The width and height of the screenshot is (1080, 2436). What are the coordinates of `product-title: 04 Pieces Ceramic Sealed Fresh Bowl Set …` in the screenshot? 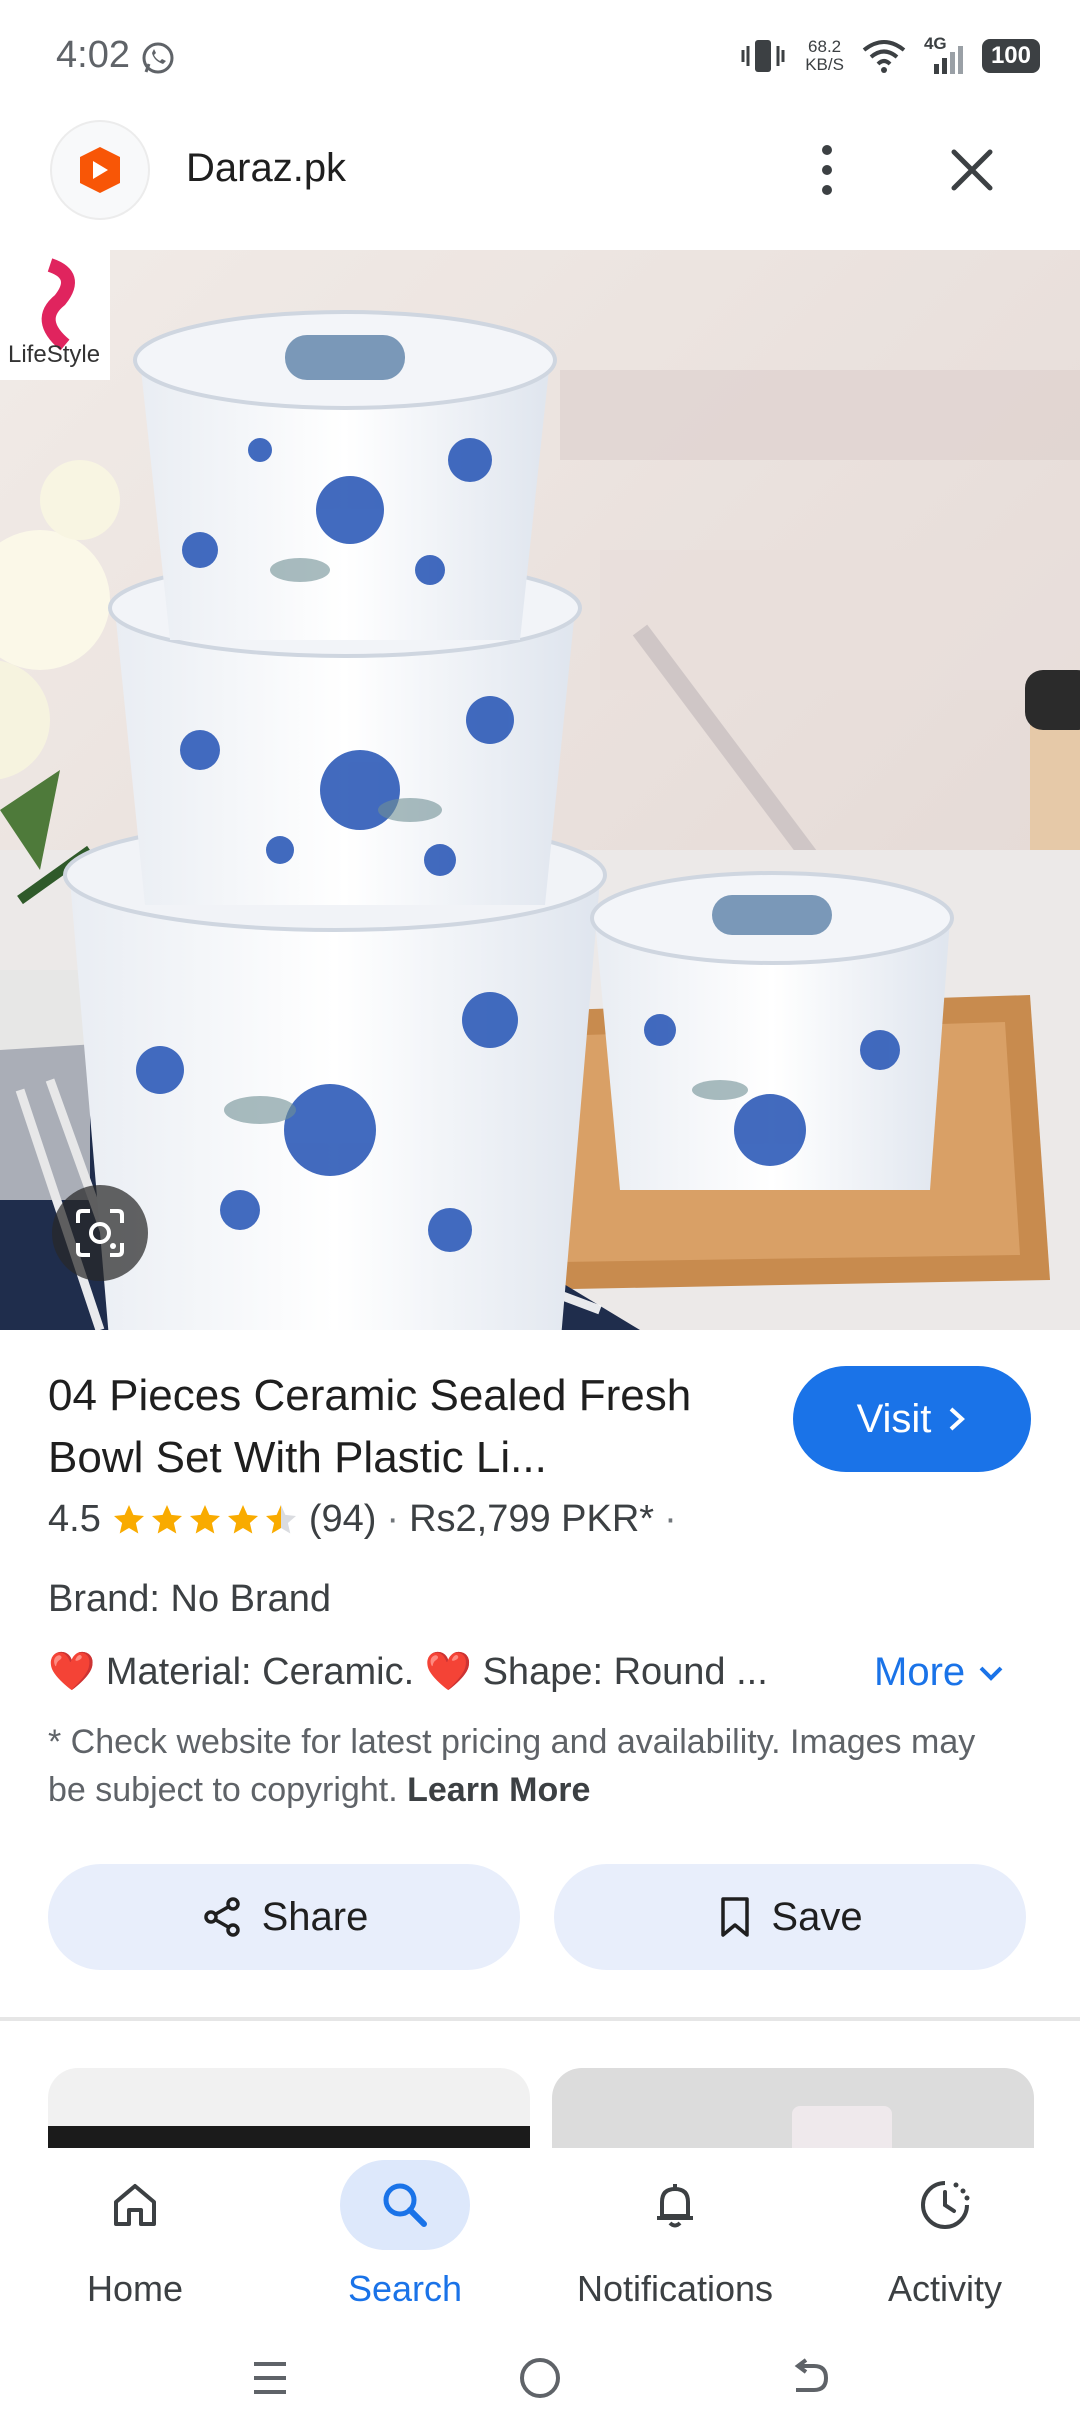 It's located at (408, 1427).